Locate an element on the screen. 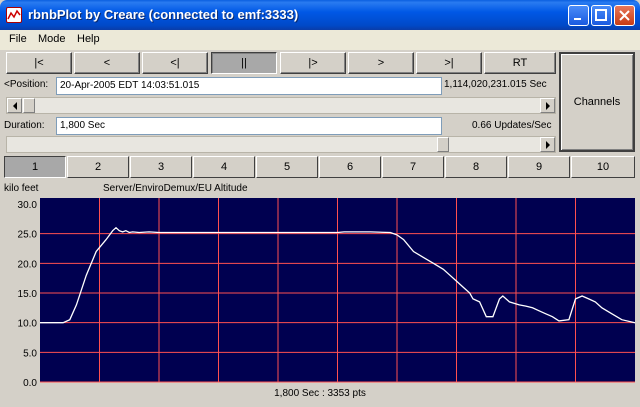 This screenshot has height=407, width=640. pause-button: || is located at coordinates (244, 63).